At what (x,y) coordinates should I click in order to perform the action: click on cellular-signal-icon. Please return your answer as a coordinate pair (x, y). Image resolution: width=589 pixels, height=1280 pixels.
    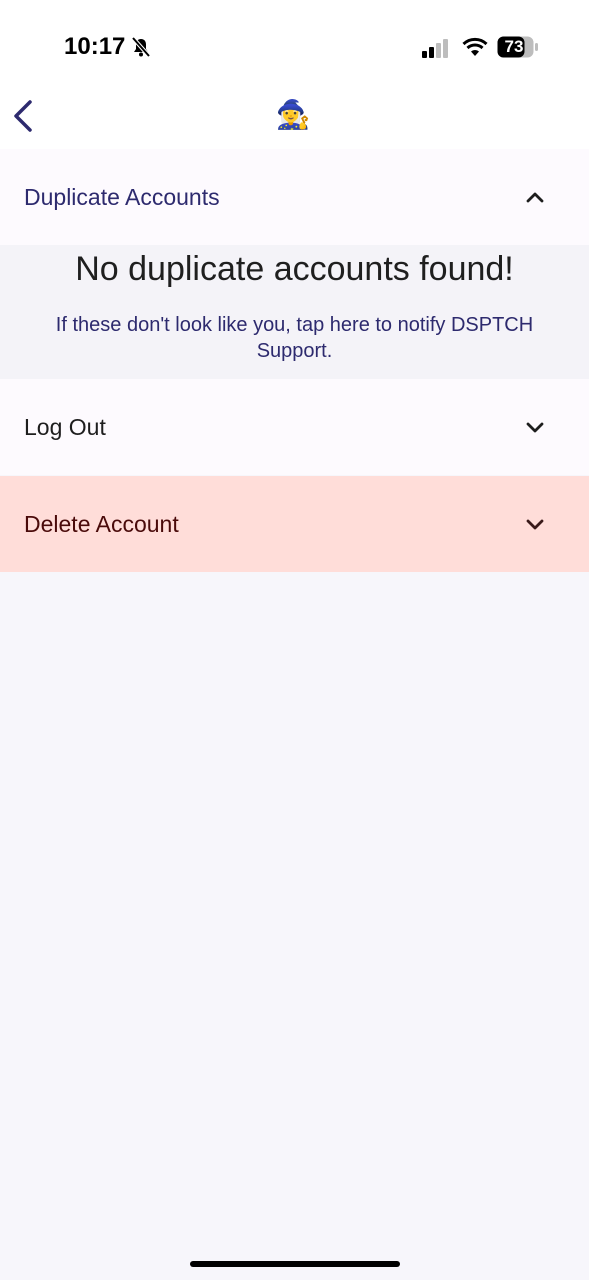
    Looking at the image, I should click on (435, 48).